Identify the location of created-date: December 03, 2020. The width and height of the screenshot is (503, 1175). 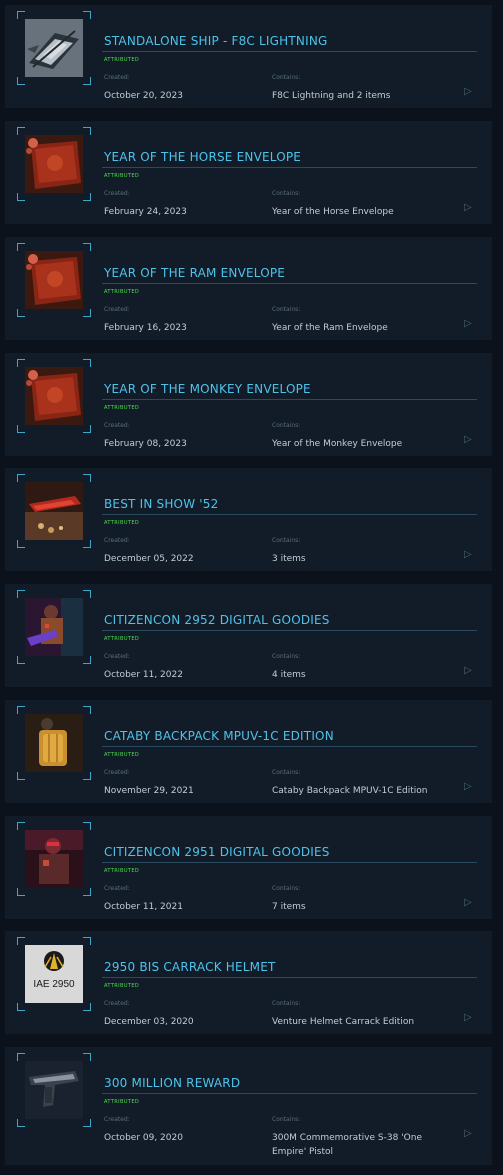
(149, 1022).